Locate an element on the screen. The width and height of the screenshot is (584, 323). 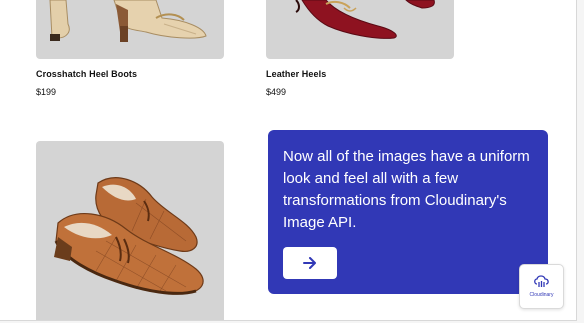
arrow-right-icon is located at coordinates (309, 263).